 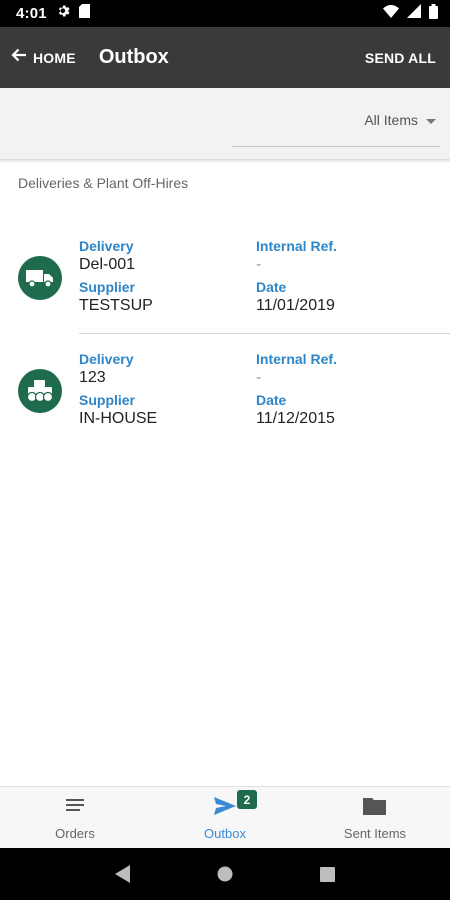 I want to click on page-title: Outbox, so click(x=133, y=57).